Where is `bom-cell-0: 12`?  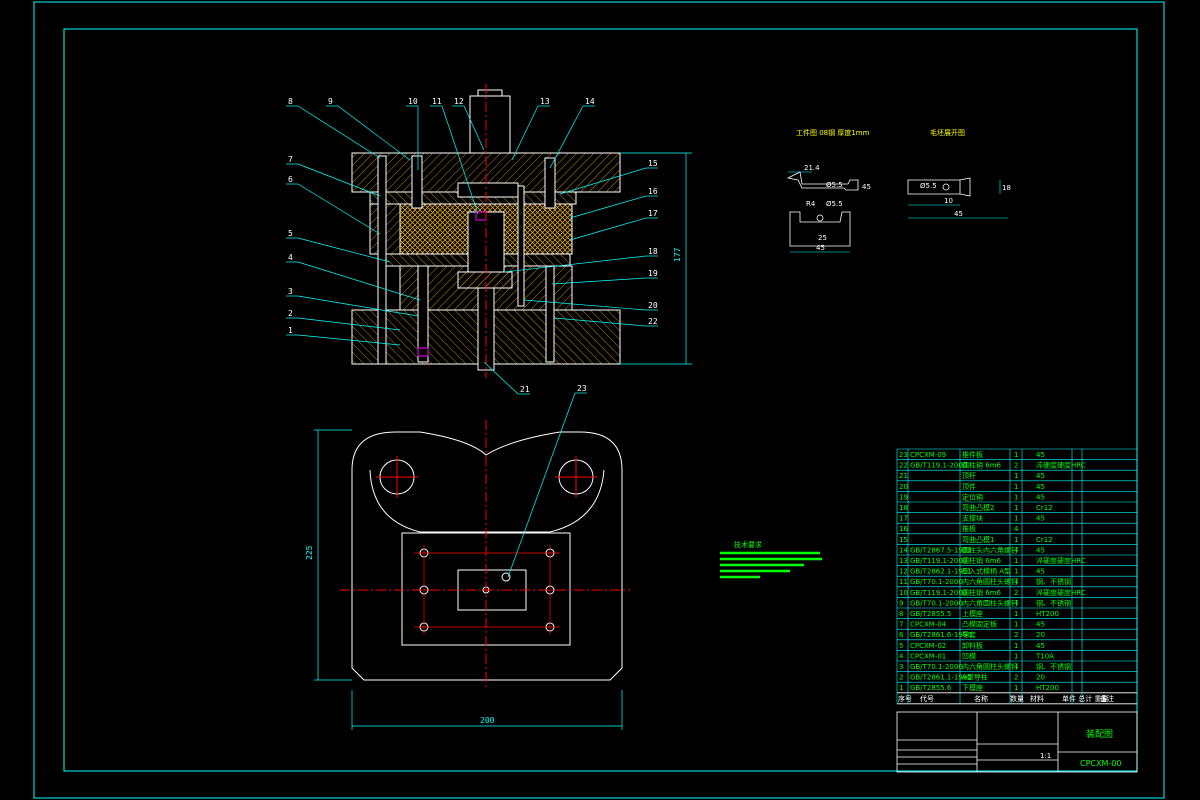
bom-cell-0: 12 is located at coordinates (903, 572).